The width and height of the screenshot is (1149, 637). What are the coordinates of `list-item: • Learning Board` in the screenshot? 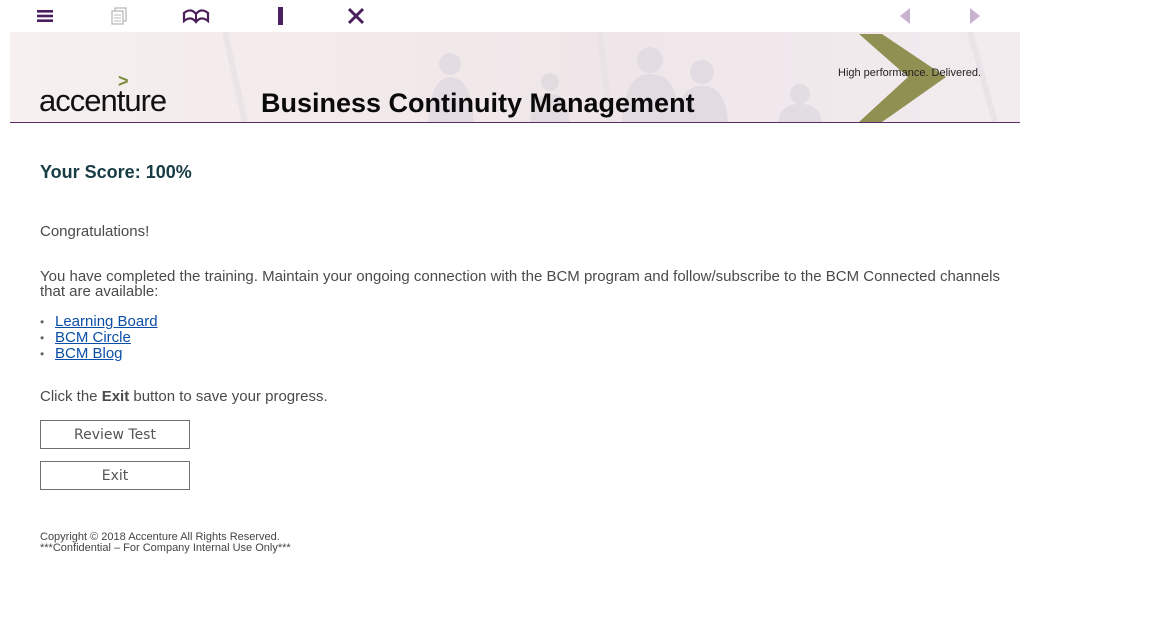 It's located at (99, 322).